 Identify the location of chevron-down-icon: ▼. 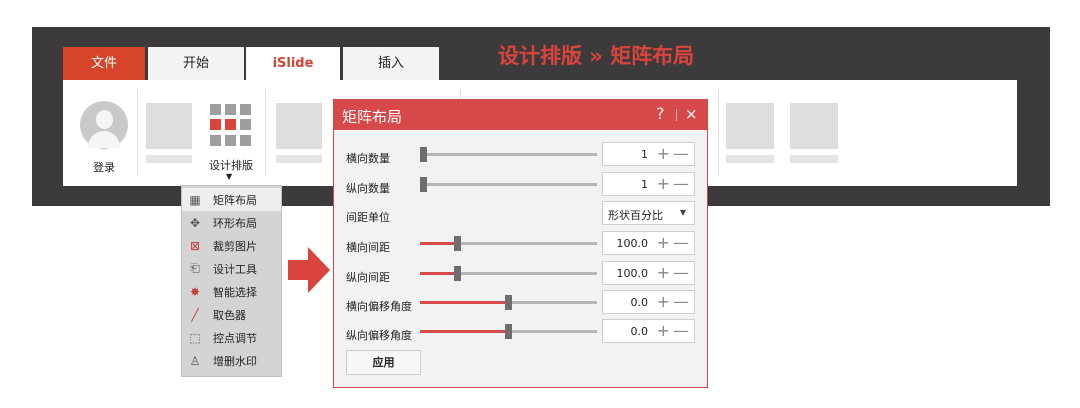
(683, 212).